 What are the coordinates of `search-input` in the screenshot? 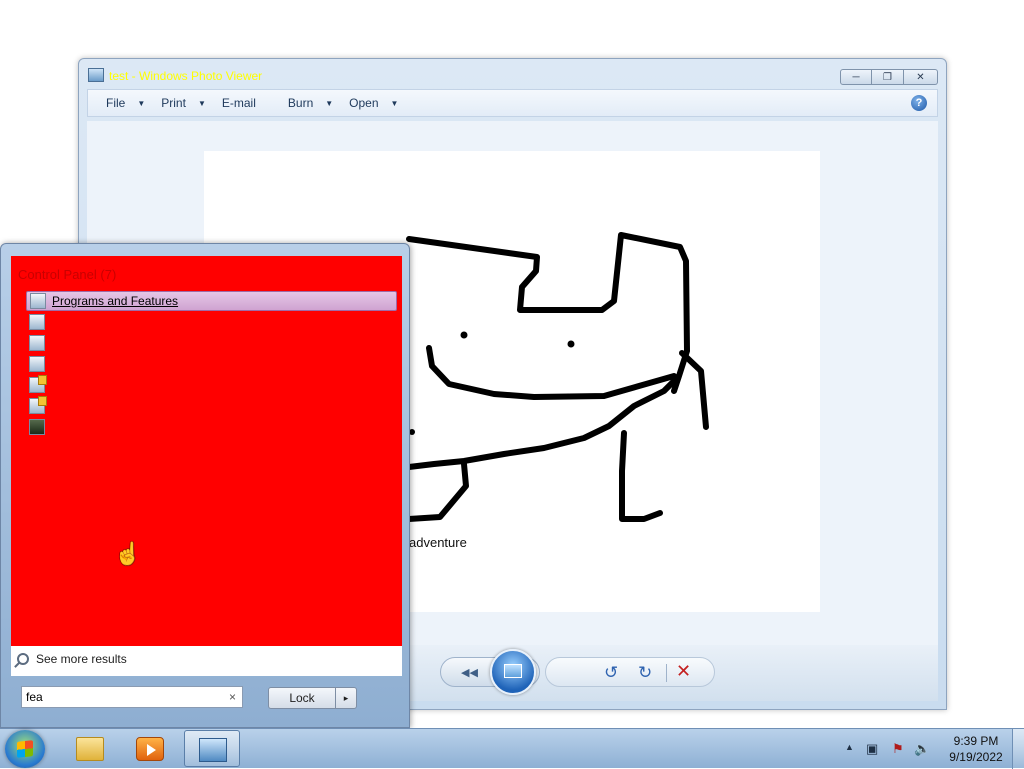 It's located at (121, 697).